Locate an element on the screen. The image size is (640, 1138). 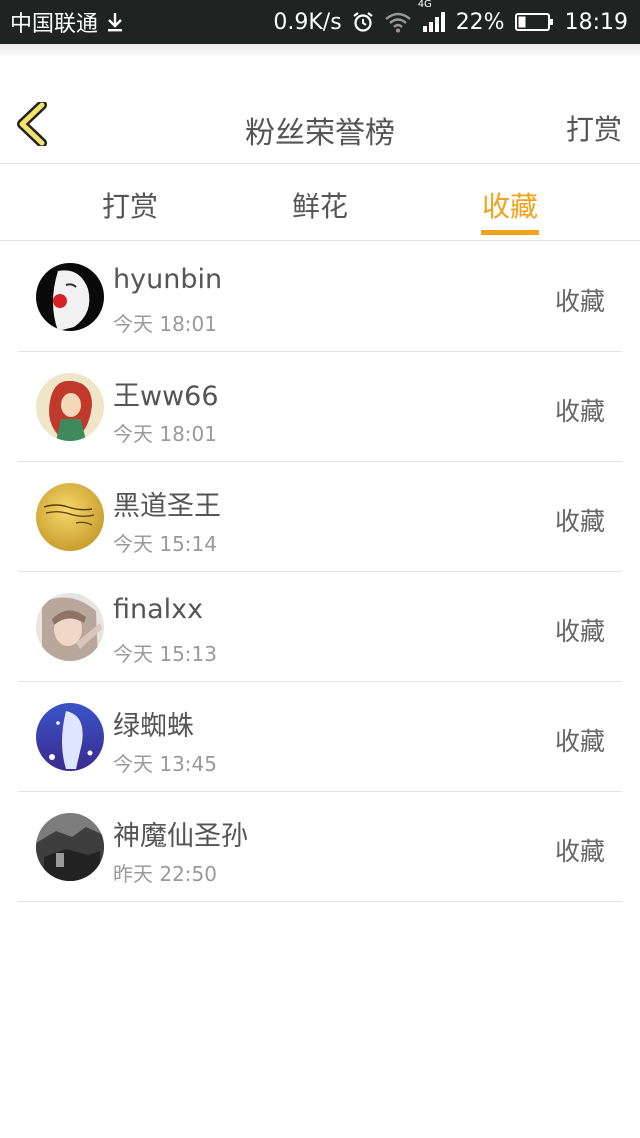
user-name: 黑道圣王 is located at coordinates (167, 506).